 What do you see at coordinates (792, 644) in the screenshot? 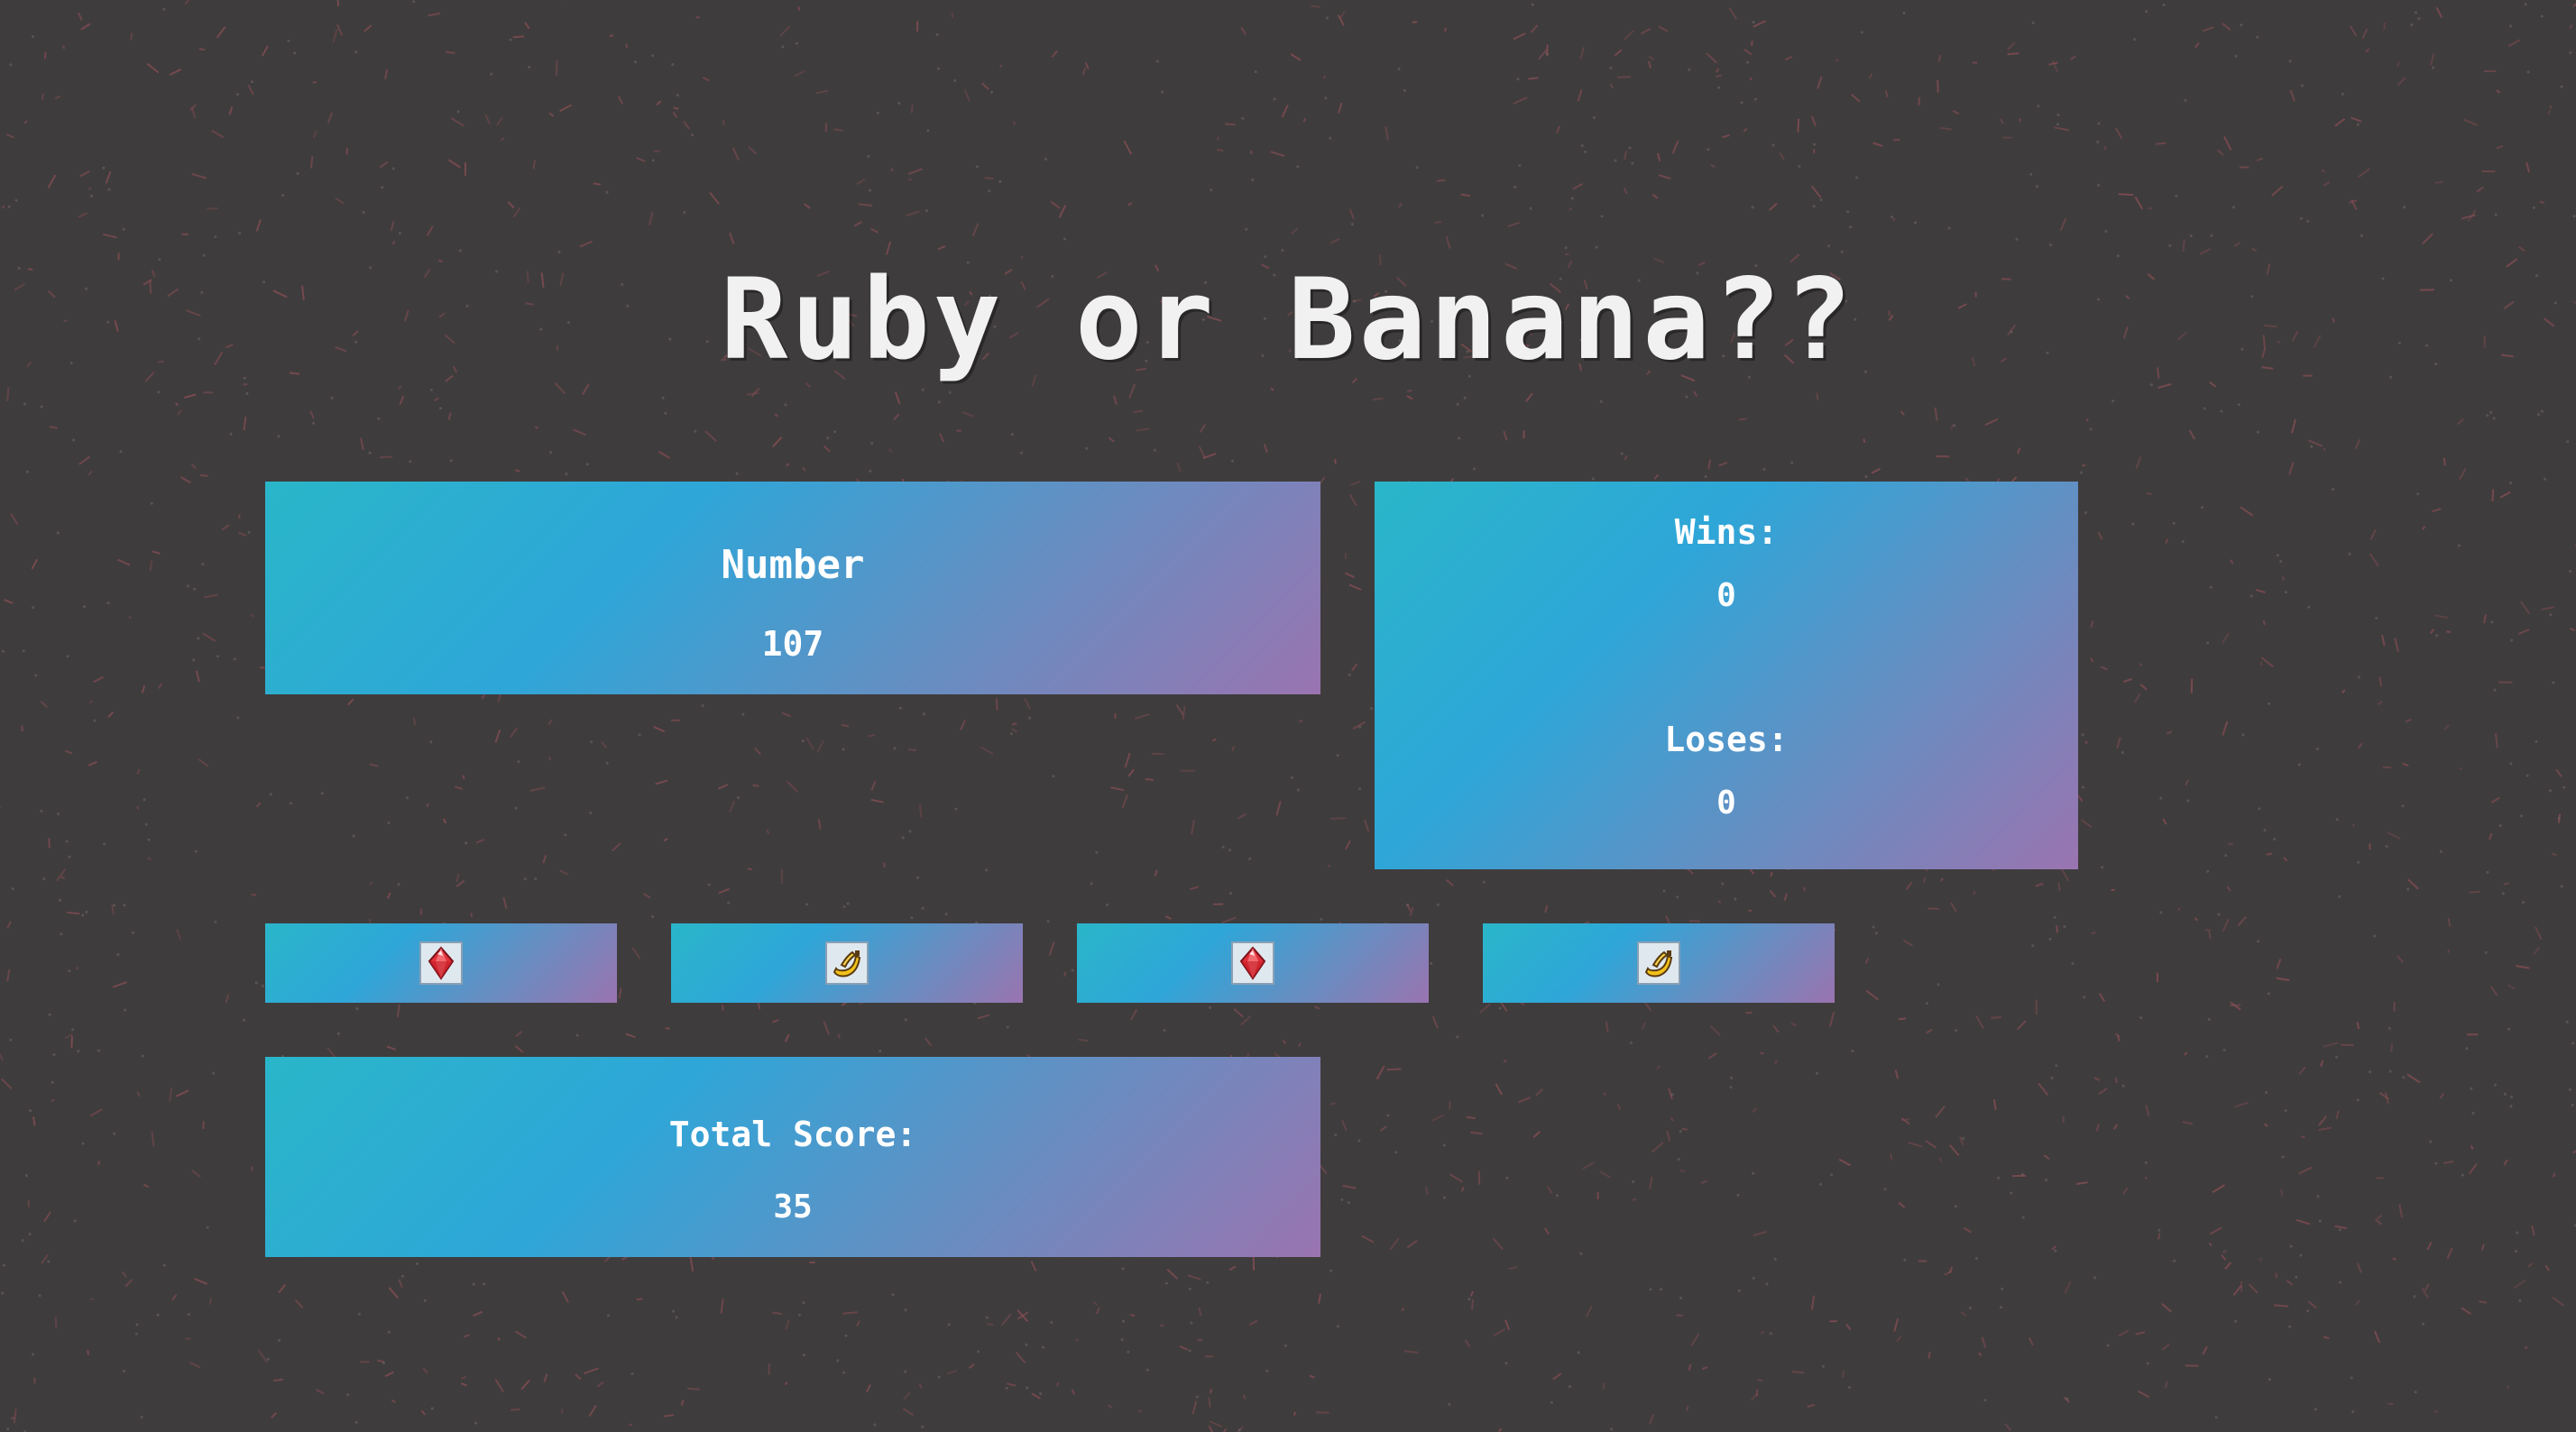
I see `number-value: 107` at bounding box center [792, 644].